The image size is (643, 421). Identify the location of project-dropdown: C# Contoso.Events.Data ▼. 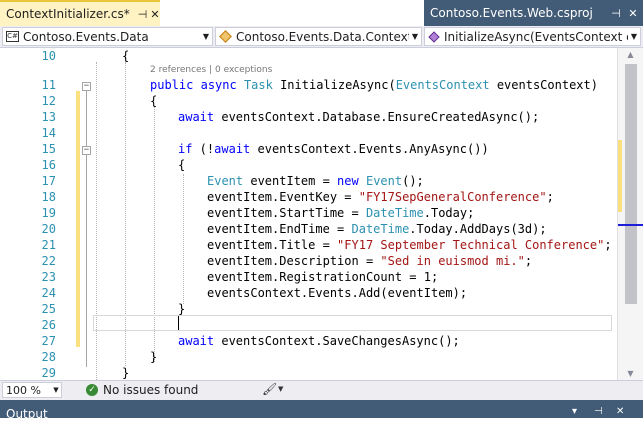
(107, 36).